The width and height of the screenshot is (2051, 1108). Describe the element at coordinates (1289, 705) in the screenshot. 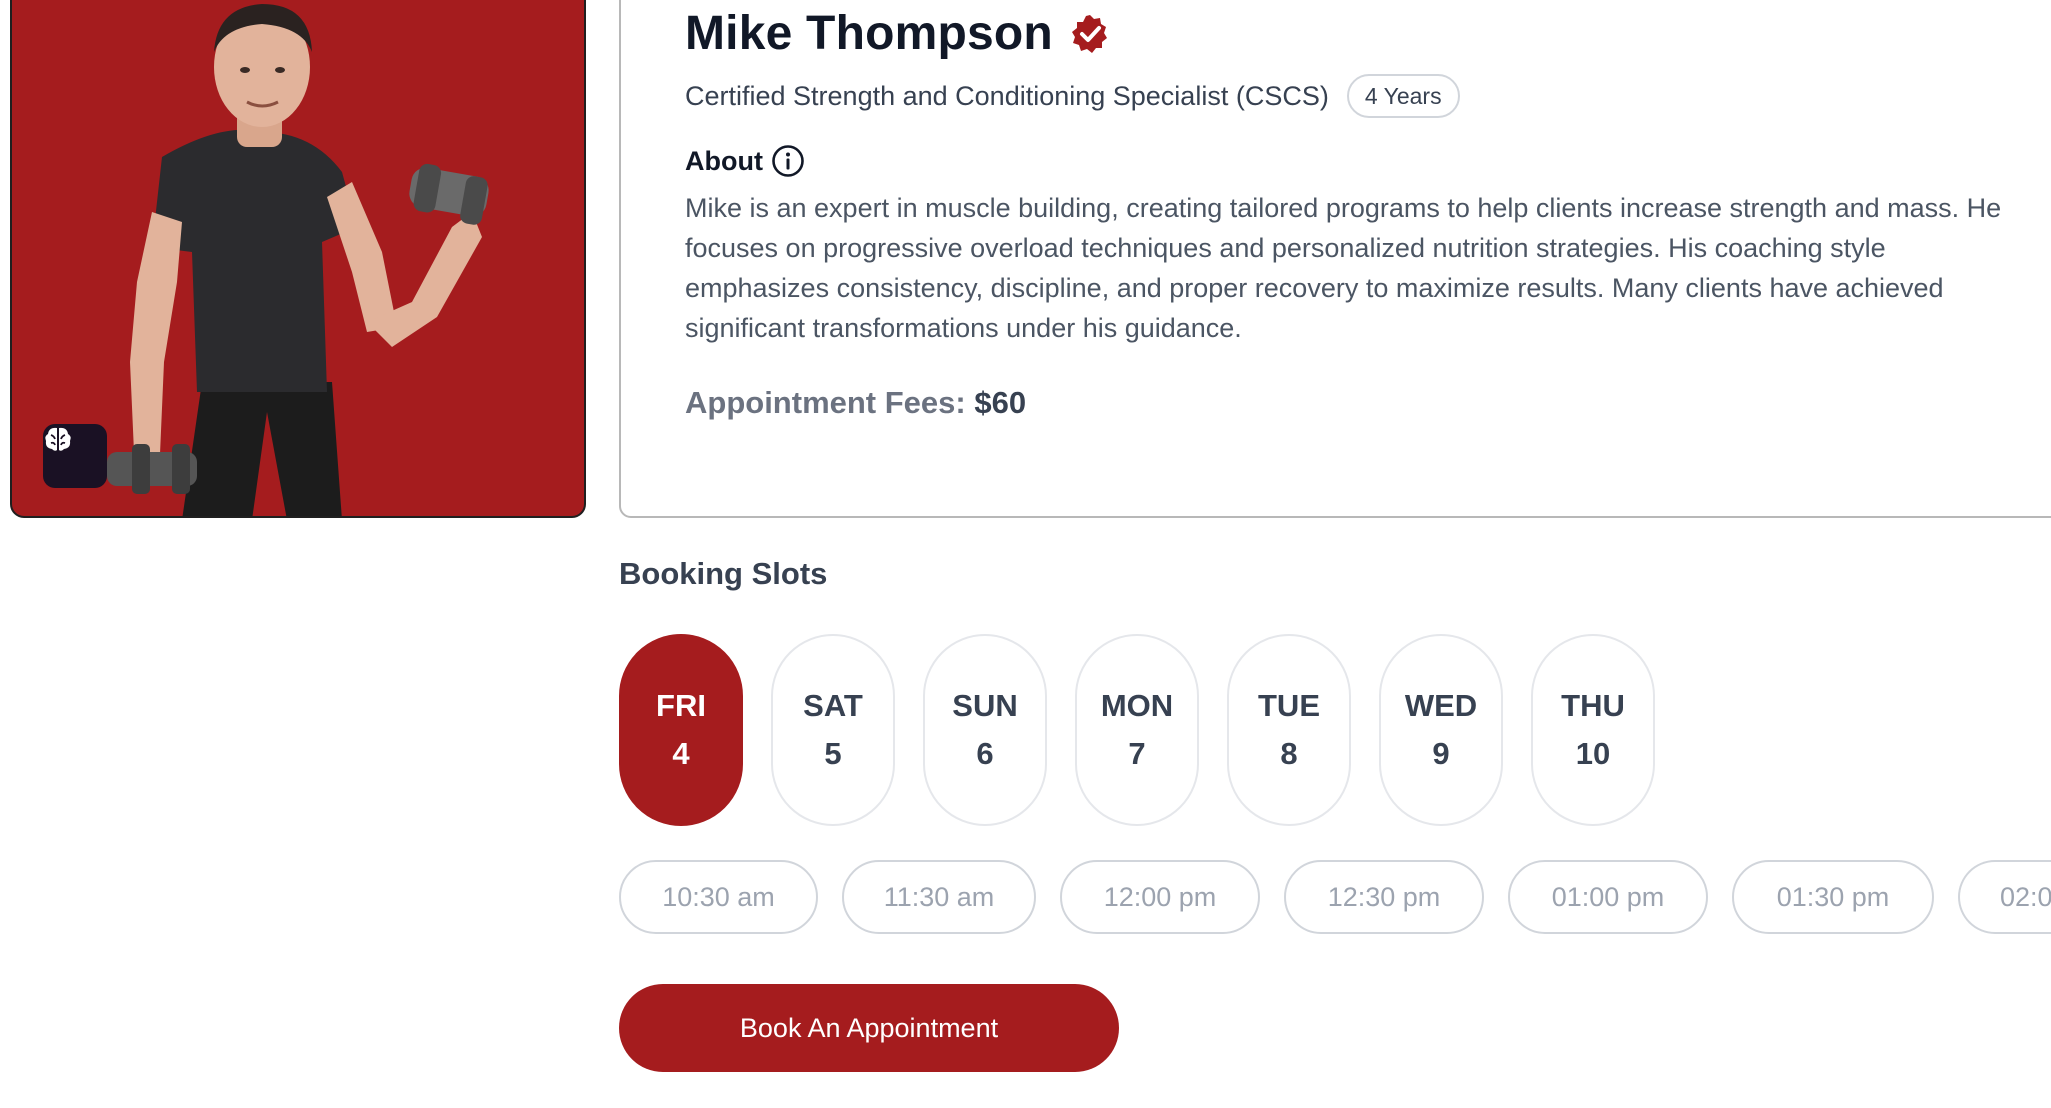

I see `day-name: TUE` at that location.